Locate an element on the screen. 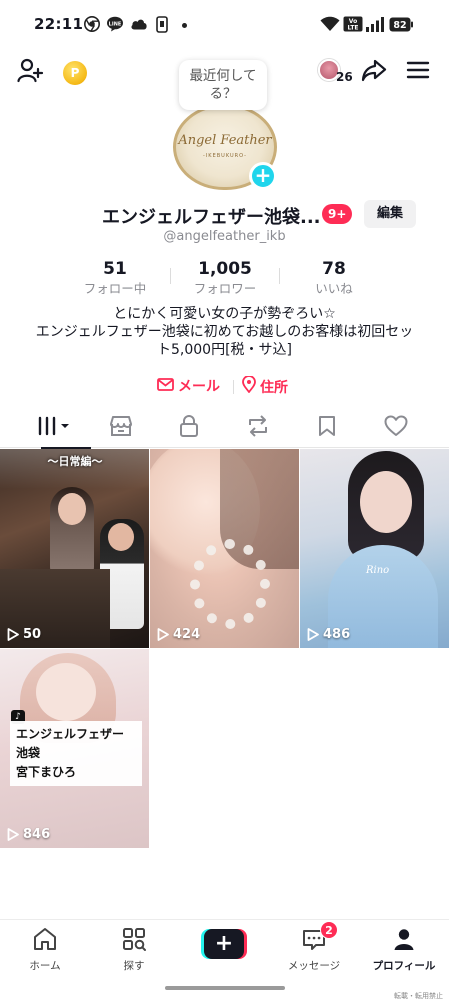 The image size is (449, 1000). nav-profile: プロフィール is located at coordinates (404, 950).